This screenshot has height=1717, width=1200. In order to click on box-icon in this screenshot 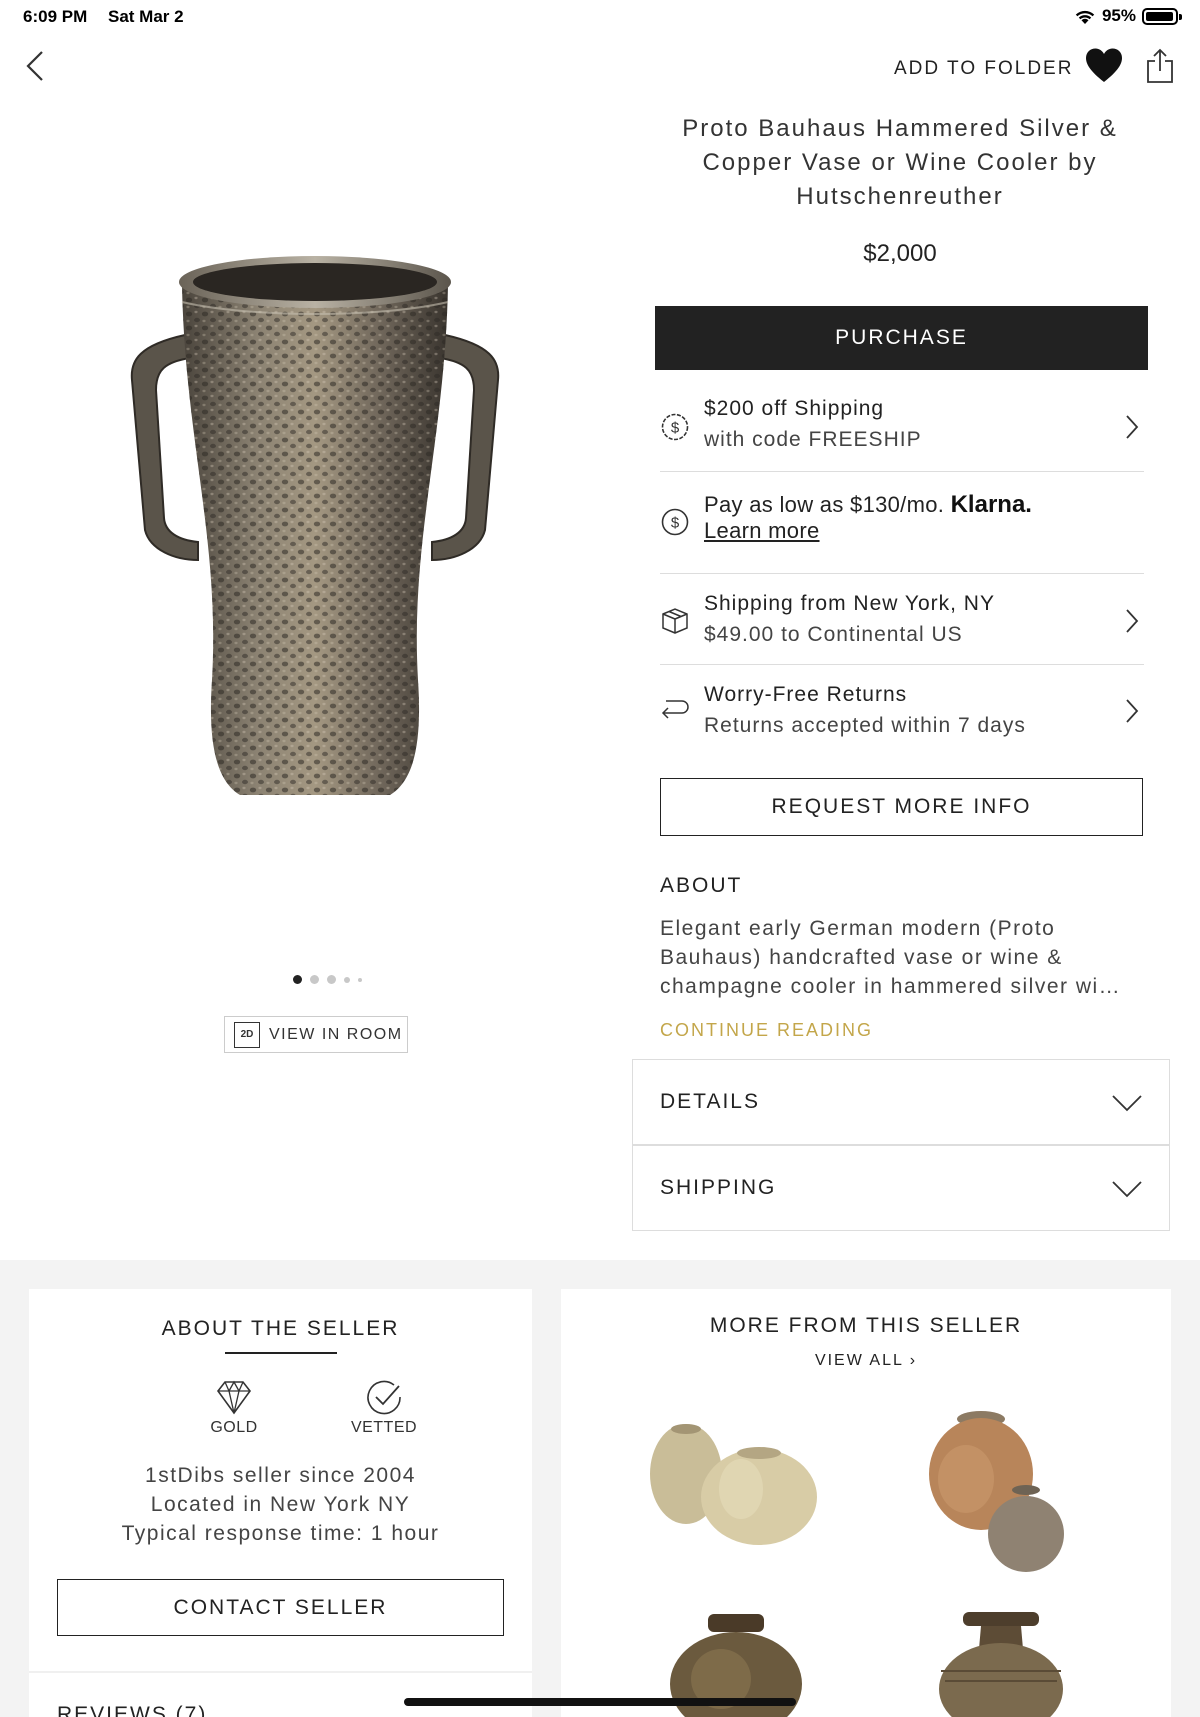, I will do `click(675, 621)`.